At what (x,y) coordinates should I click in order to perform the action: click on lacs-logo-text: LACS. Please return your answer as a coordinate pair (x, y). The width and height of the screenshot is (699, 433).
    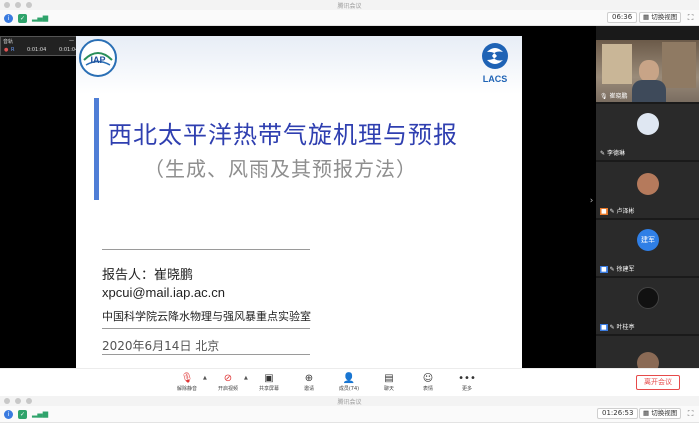
    Looking at the image, I should click on (495, 79).